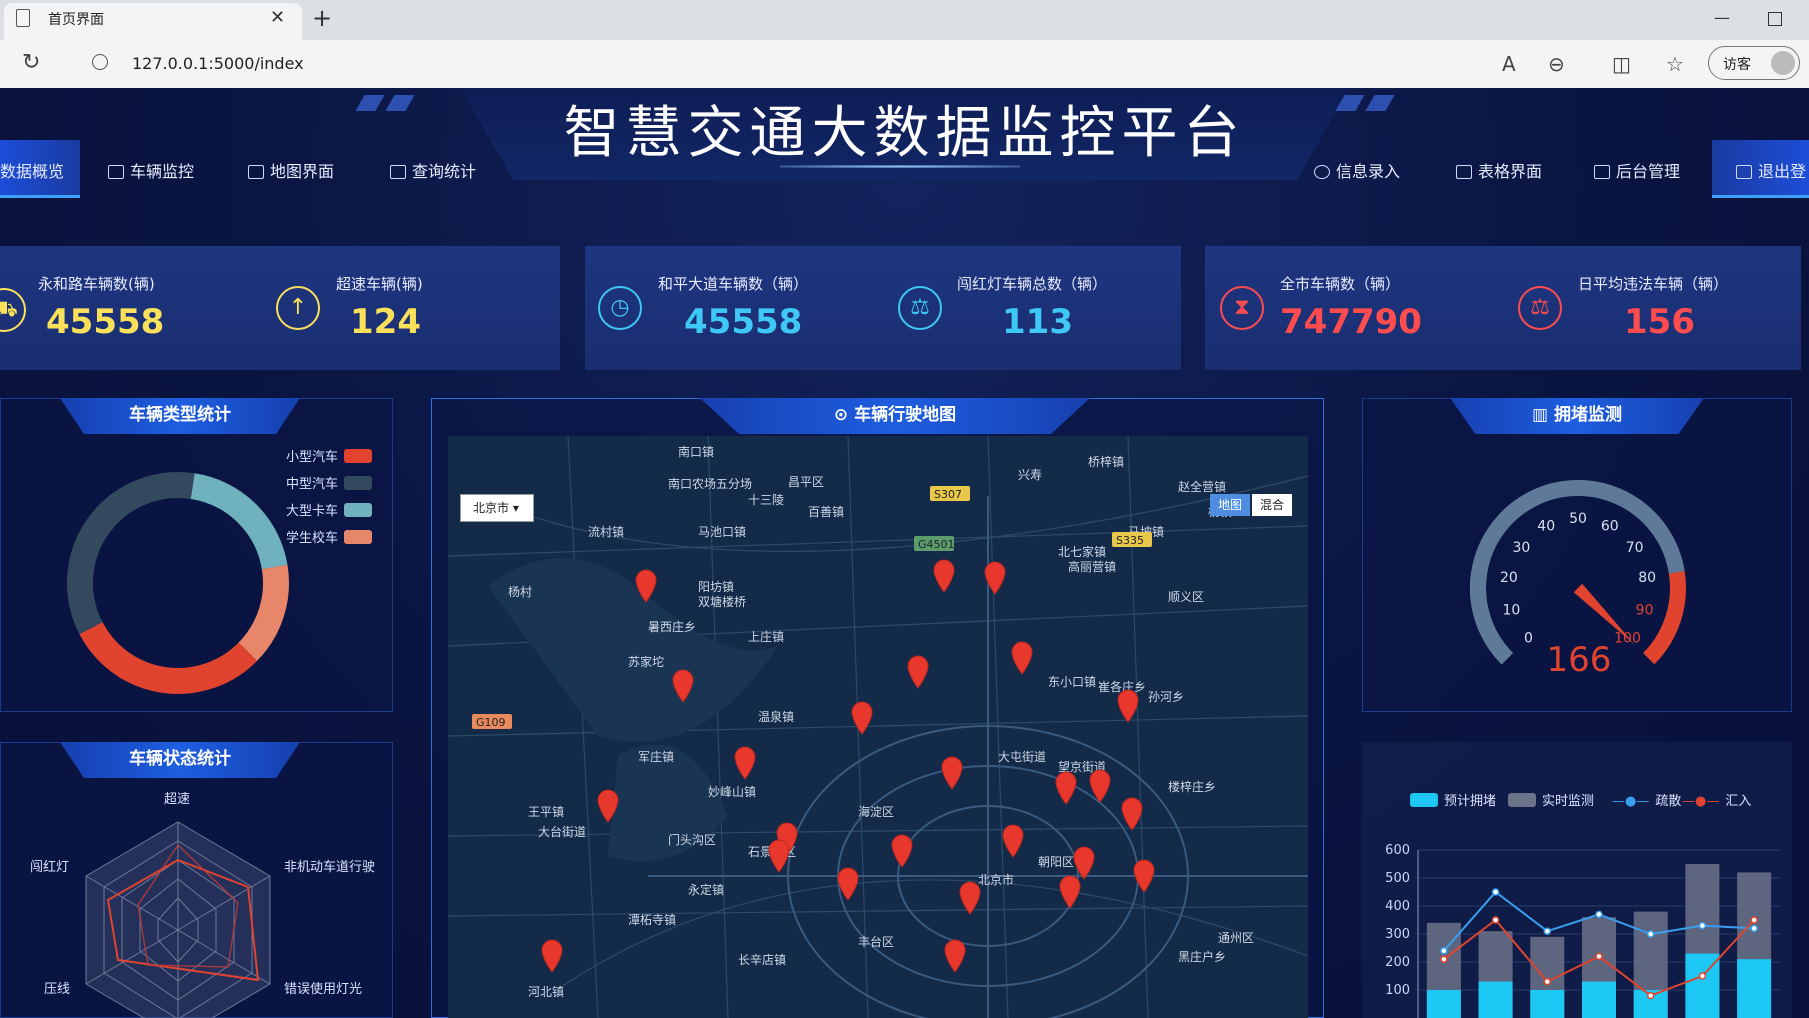  Describe the element at coordinates (178, 583) in the screenshot. I see `vehicle-type-donut` at that location.